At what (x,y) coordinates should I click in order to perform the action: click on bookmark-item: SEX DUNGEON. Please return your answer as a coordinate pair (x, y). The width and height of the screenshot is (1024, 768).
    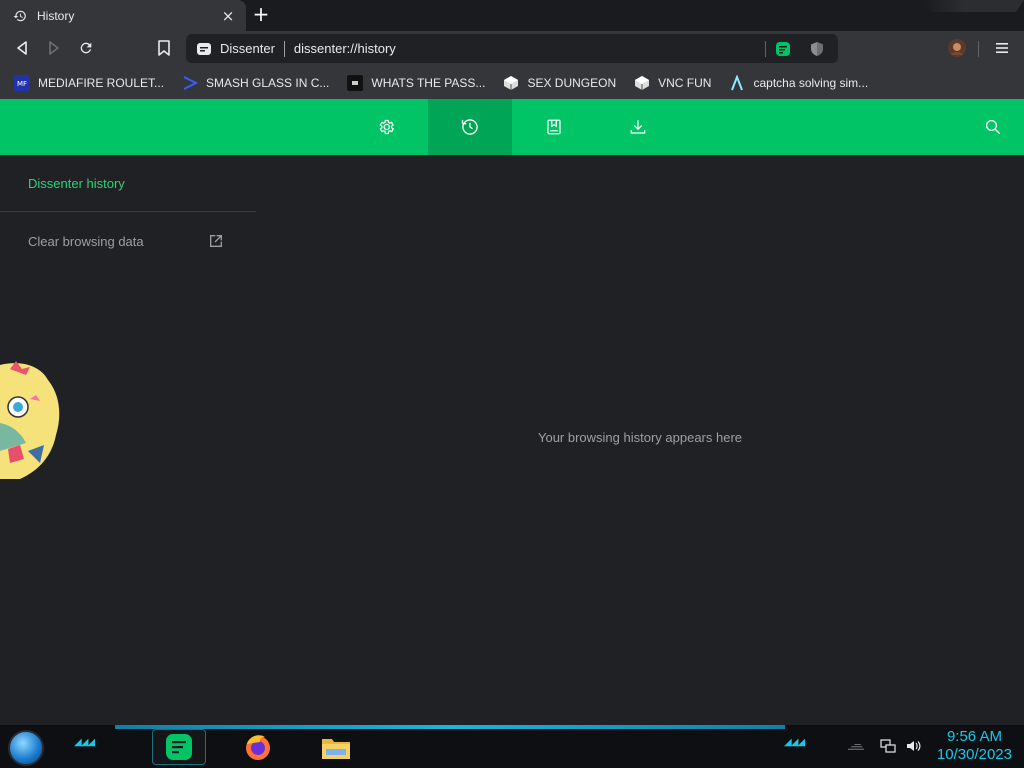
    Looking at the image, I should click on (559, 83).